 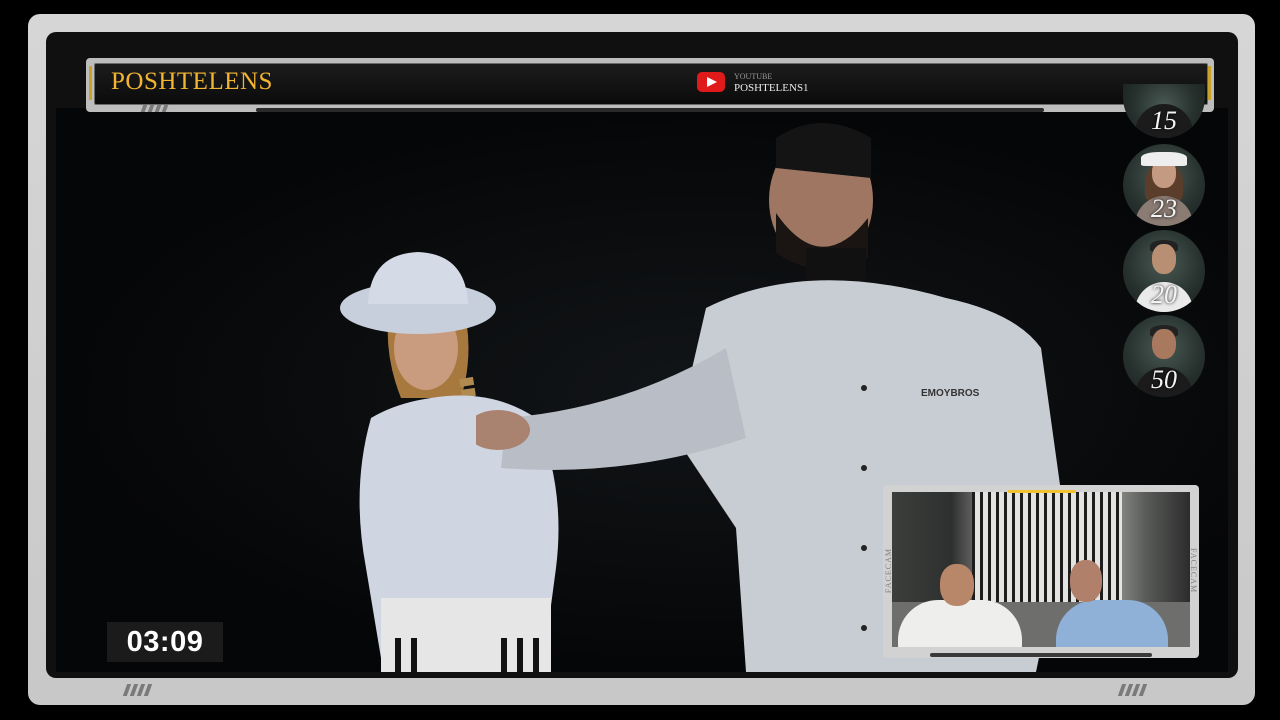 What do you see at coordinates (650, 110) in the screenshot?
I see `header-slit` at bounding box center [650, 110].